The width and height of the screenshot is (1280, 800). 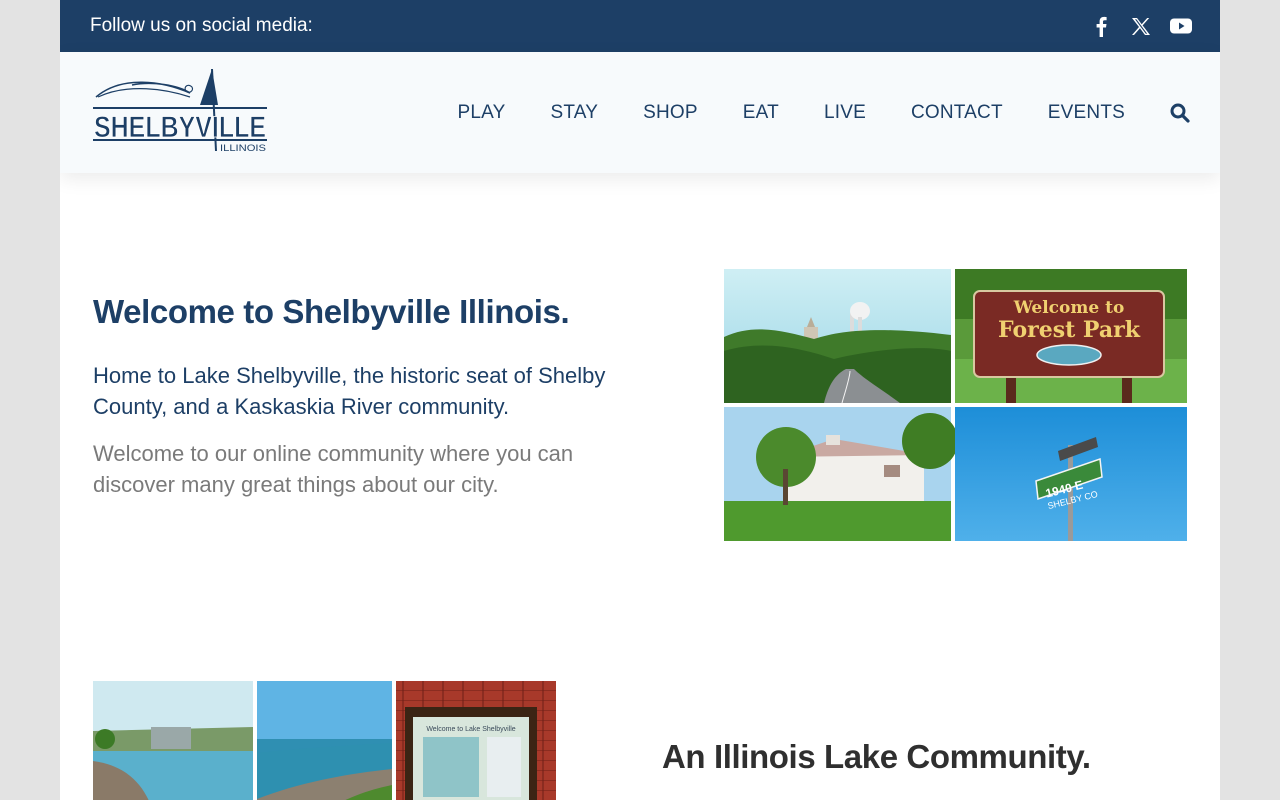 What do you see at coordinates (876, 756) in the screenshot?
I see `lake-community-title: An Illinois Lake Community.` at bounding box center [876, 756].